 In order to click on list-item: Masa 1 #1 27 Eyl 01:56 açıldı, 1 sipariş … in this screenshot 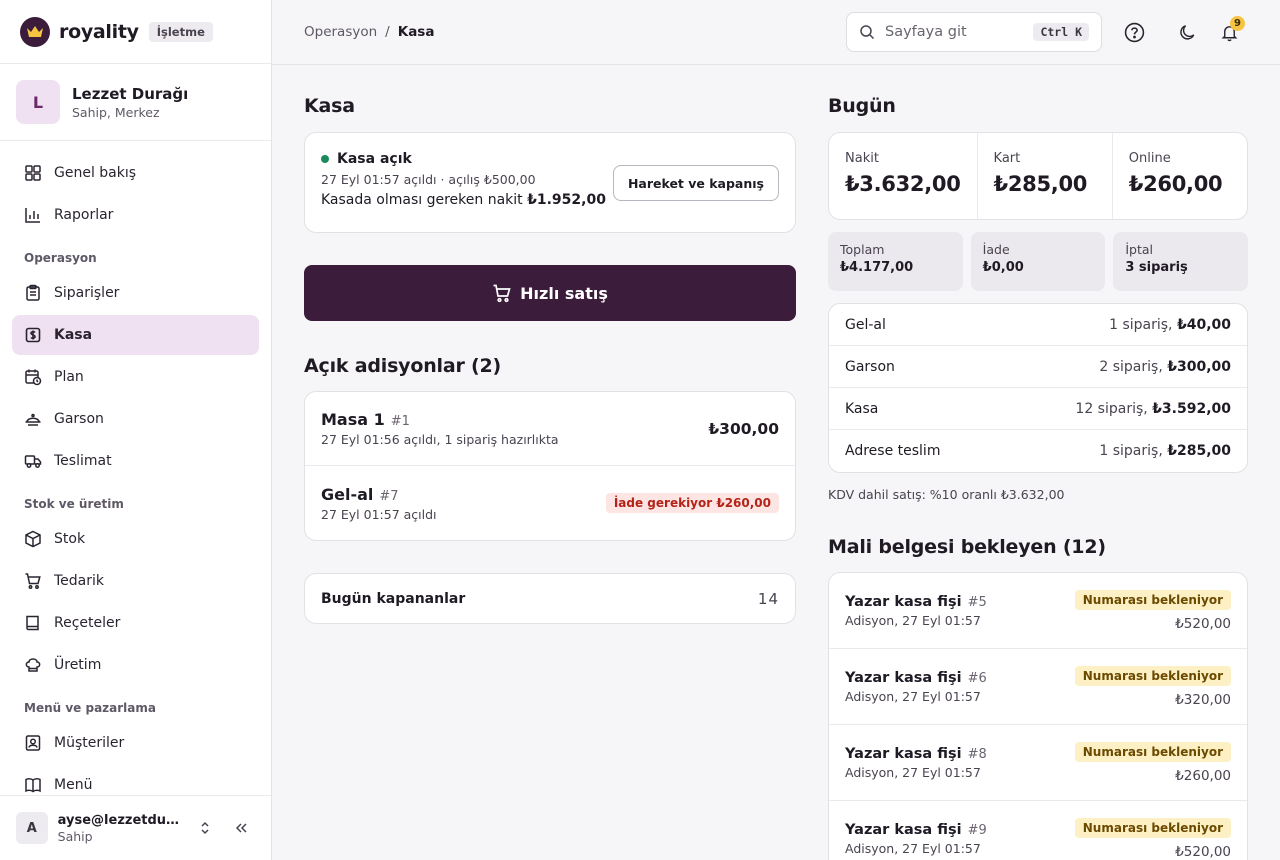, I will do `click(550, 429)`.